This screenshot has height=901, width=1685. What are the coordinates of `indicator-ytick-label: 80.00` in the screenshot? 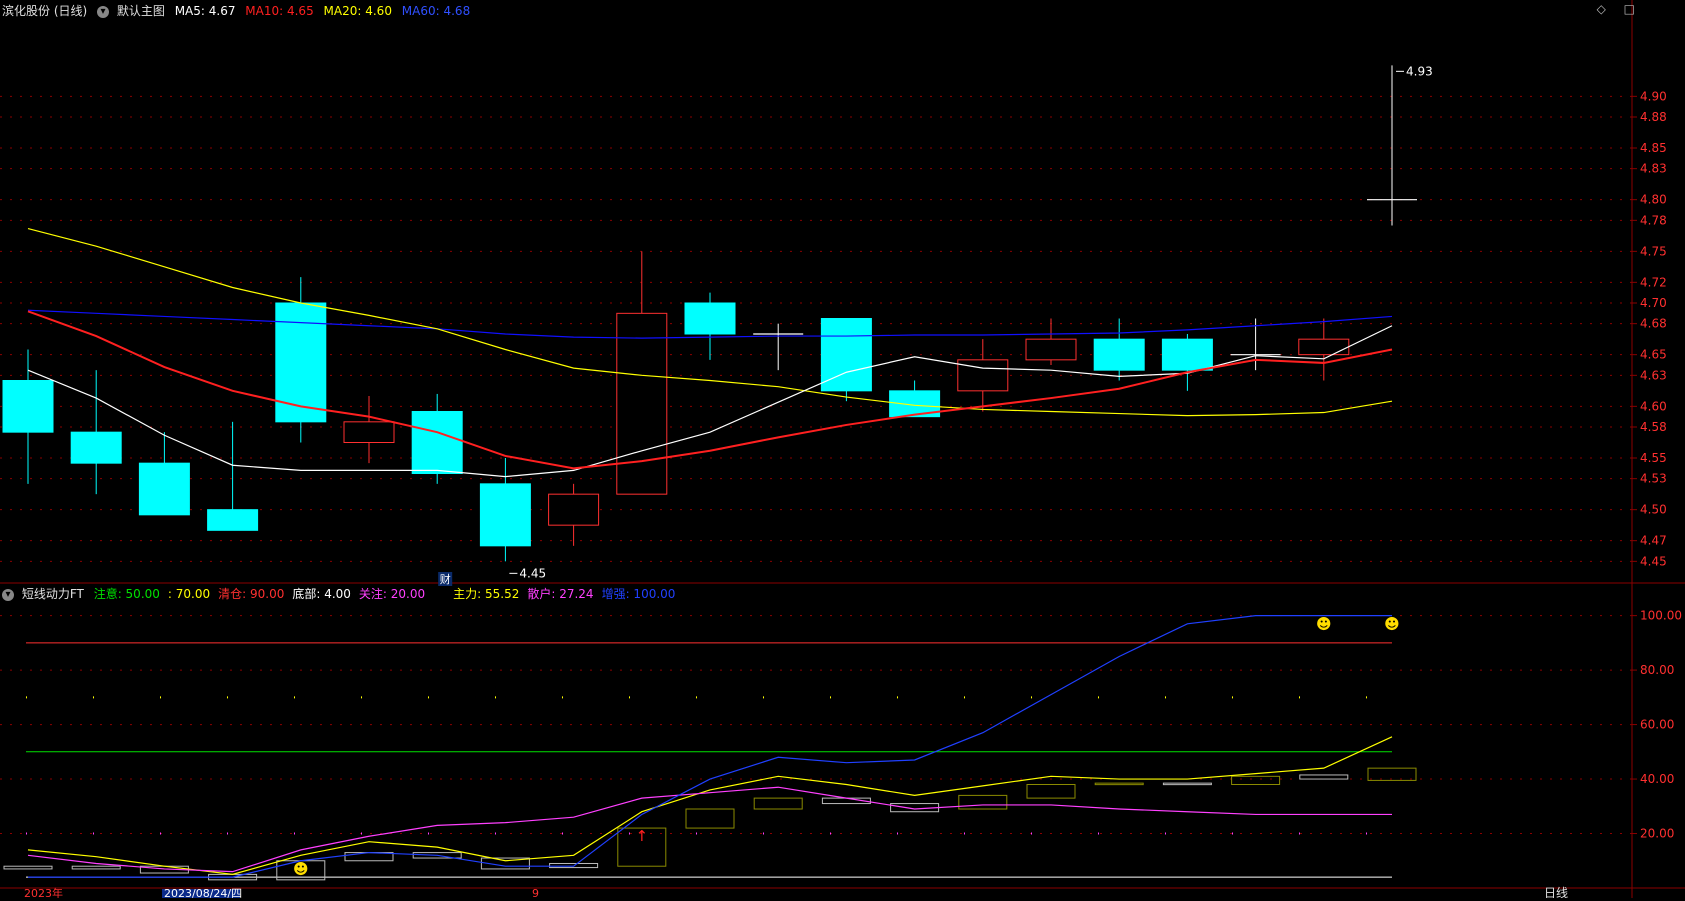 It's located at (1657, 670).